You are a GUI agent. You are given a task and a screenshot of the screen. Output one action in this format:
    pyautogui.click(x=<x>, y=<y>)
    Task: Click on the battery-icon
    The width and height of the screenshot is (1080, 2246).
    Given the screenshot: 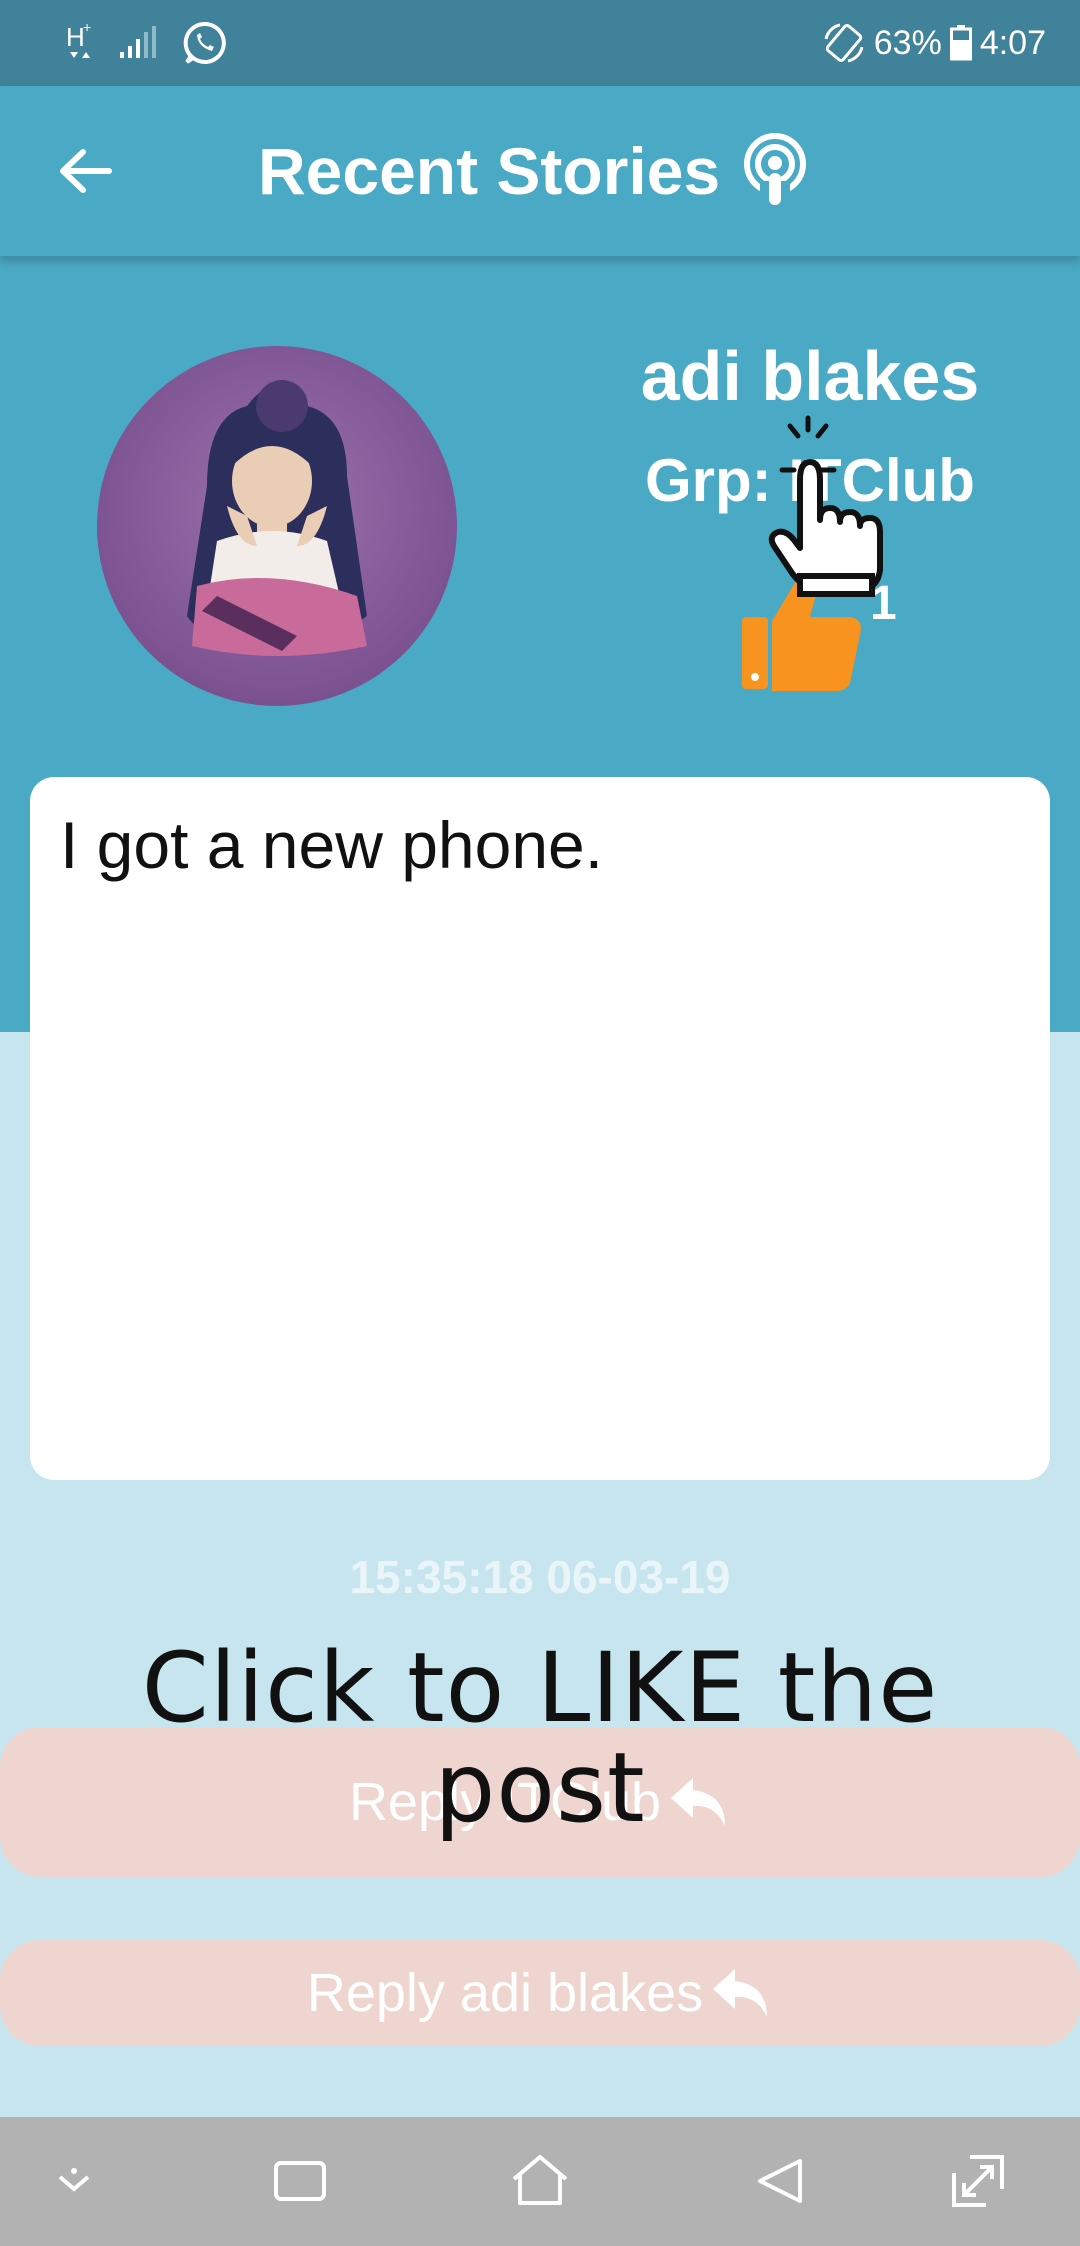 What is the action you would take?
    pyautogui.click(x=960, y=43)
    